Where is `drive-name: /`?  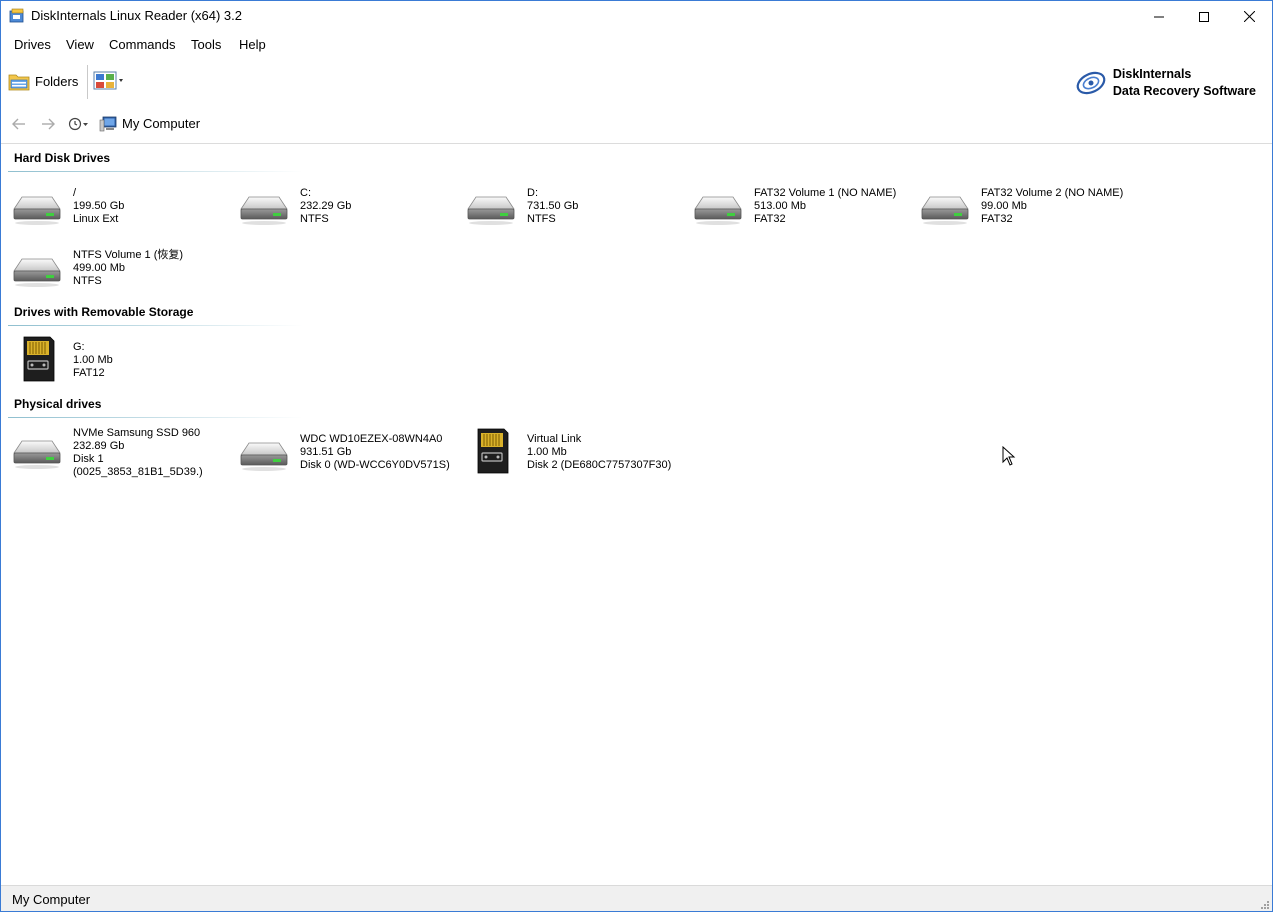 drive-name: / is located at coordinates (75, 193).